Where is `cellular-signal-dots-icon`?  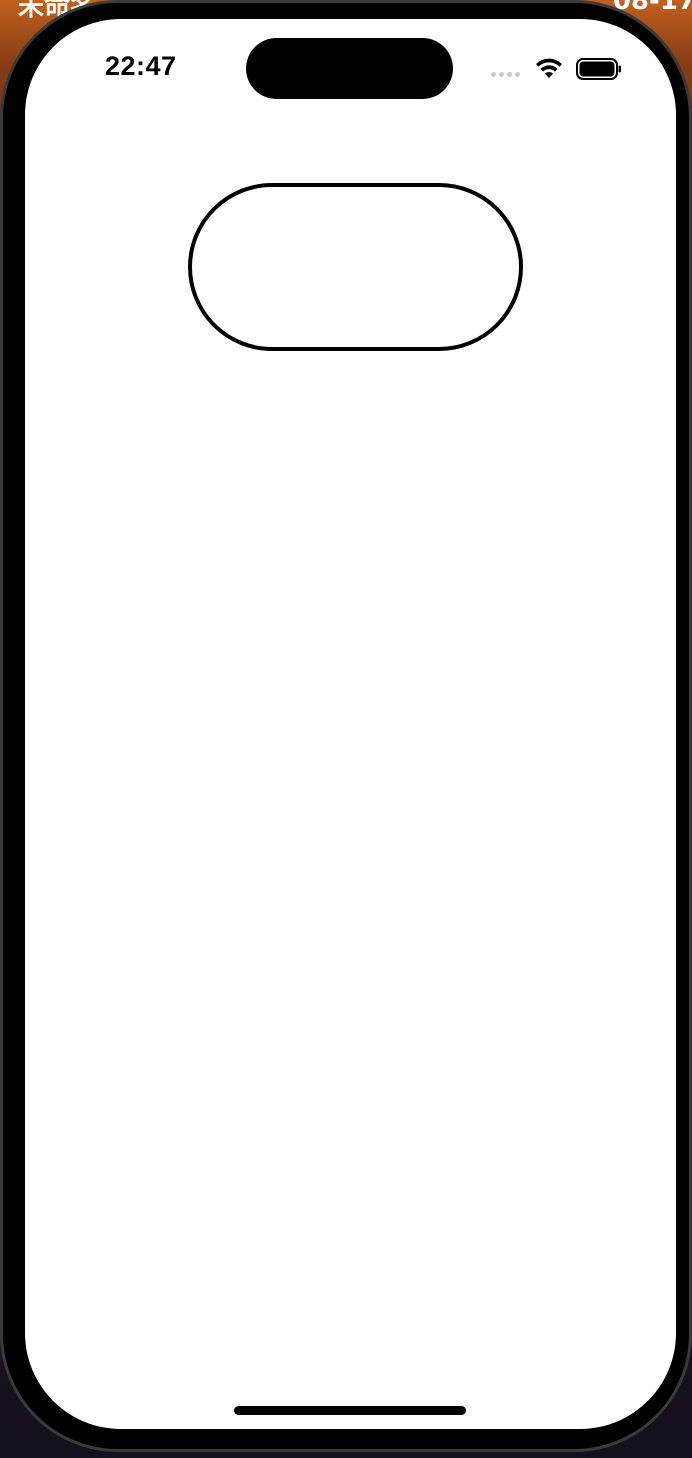 cellular-signal-dots-icon is located at coordinates (505, 74).